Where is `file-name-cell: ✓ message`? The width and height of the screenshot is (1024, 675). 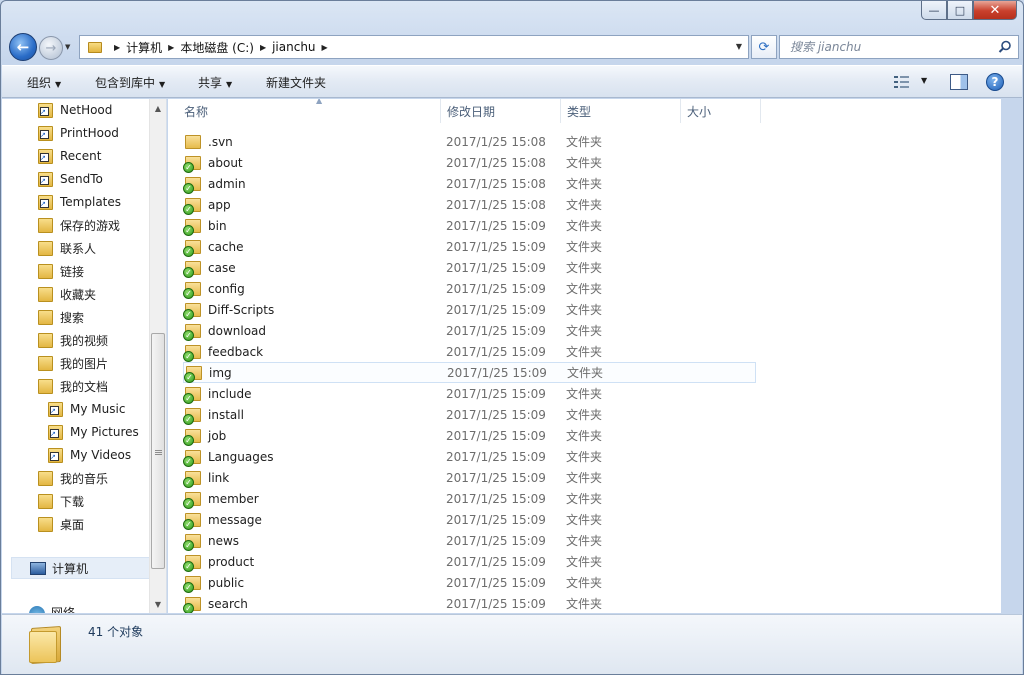
file-name-cell: ✓ message is located at coordinates (314, 521).